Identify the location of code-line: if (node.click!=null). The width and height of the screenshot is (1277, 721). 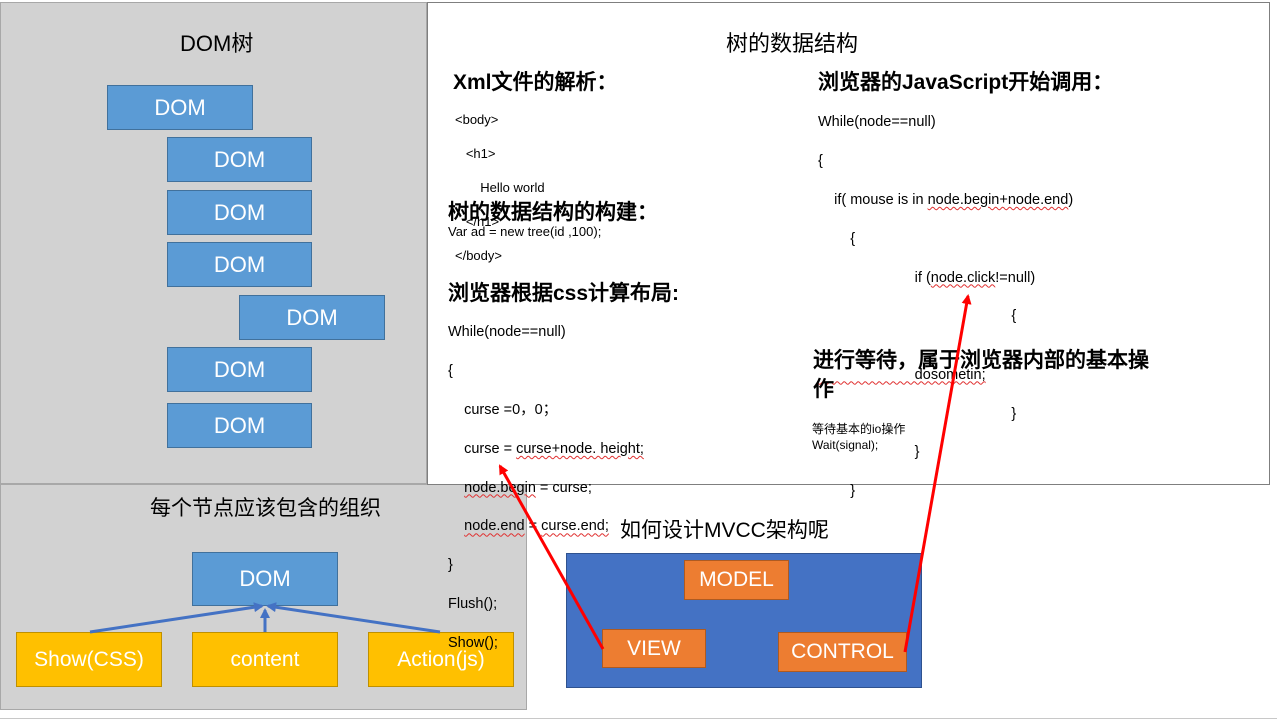
(945, 278).